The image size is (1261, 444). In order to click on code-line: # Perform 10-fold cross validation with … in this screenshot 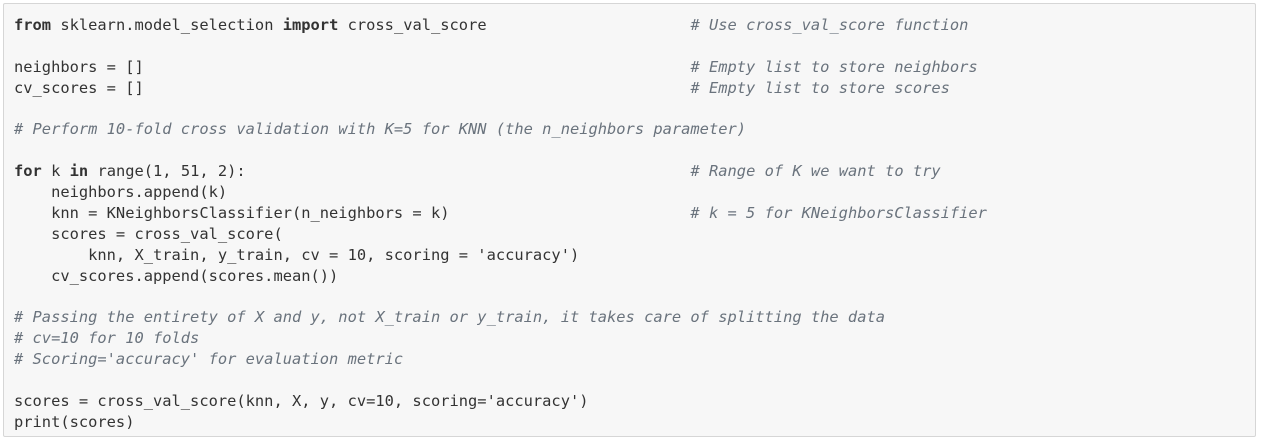, I will do `click(634, 129)`.